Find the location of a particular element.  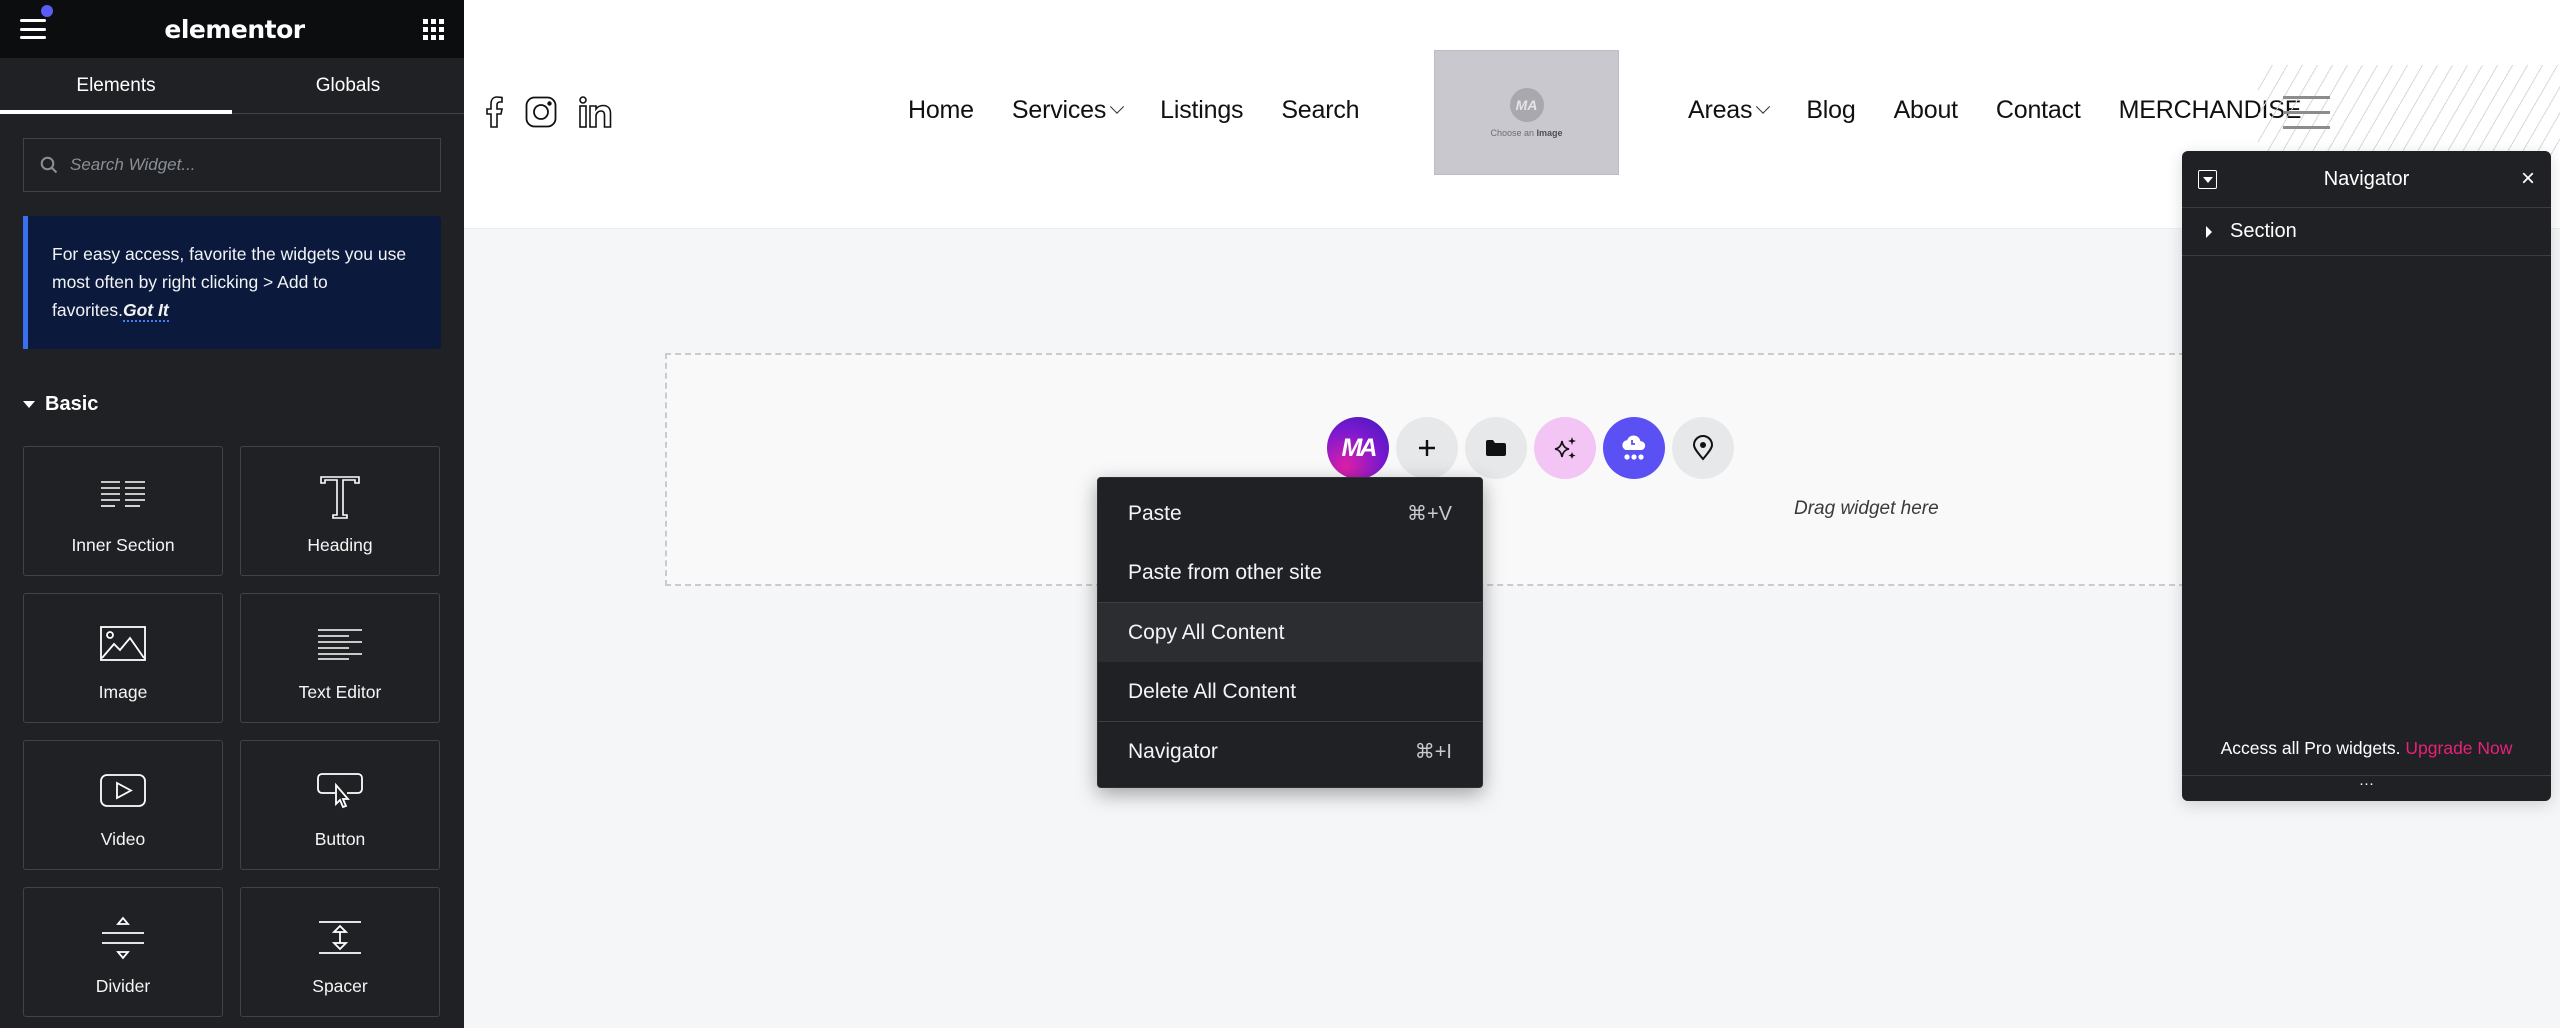

location-pin-icon is located at coordinates (1703, 448).